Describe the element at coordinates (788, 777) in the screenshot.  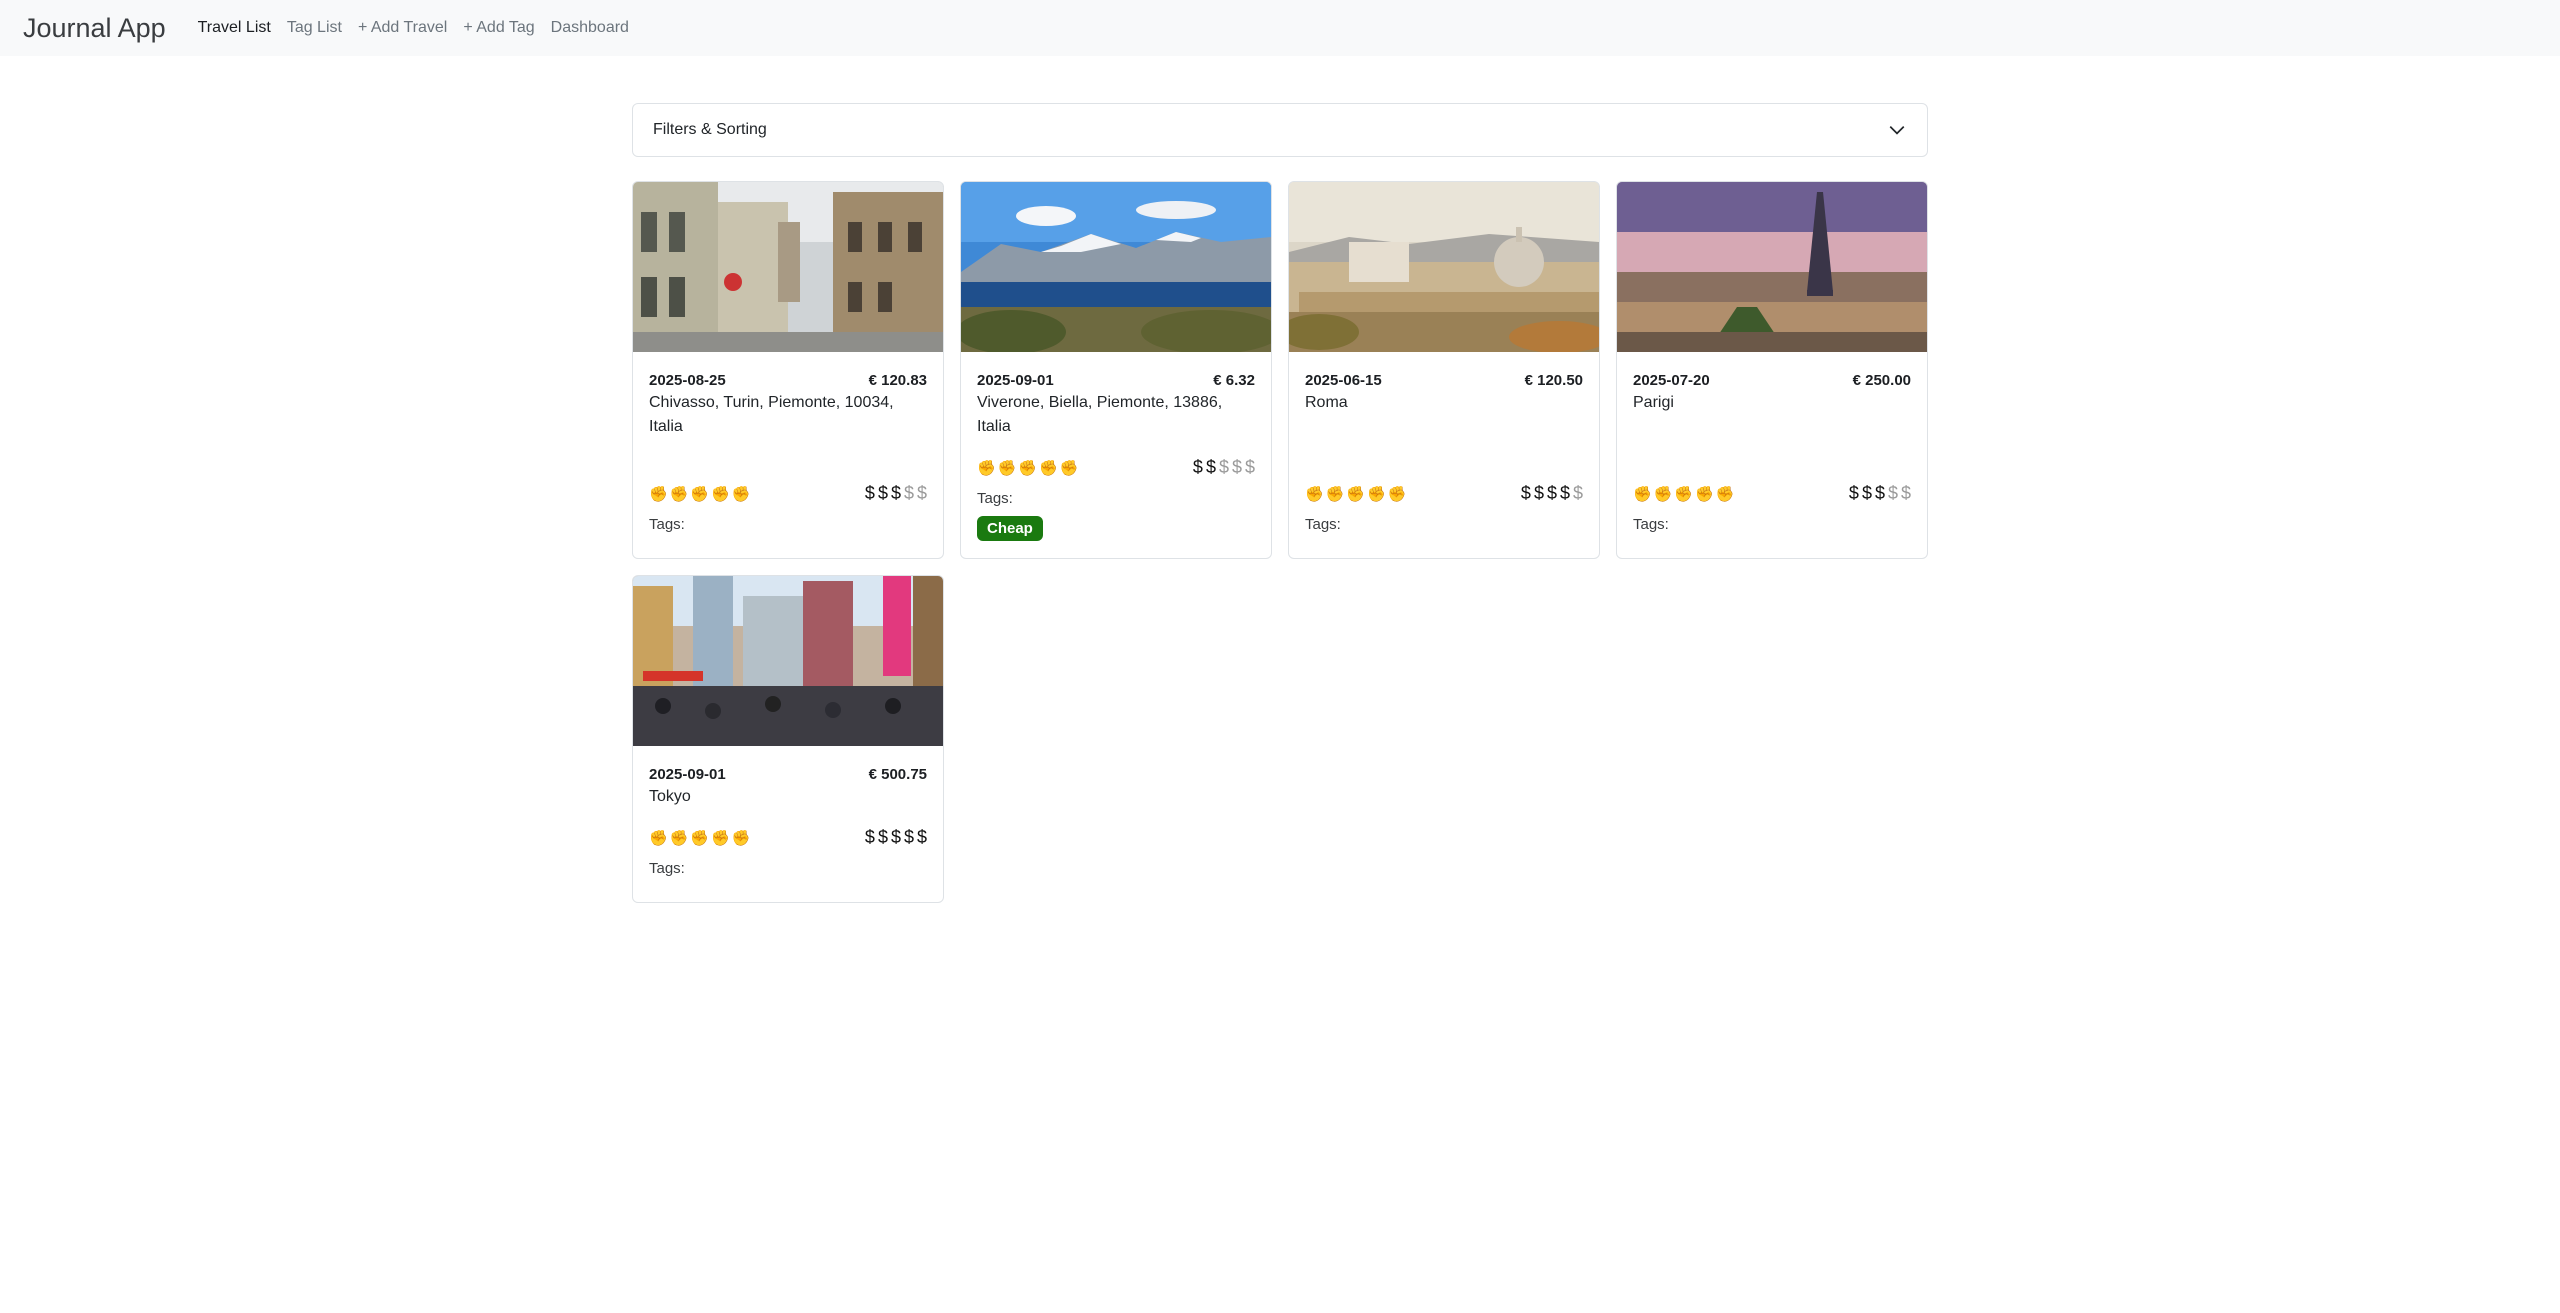
I see `card-body: 2025-09-01 € 500.75 Tokyo` at that location.